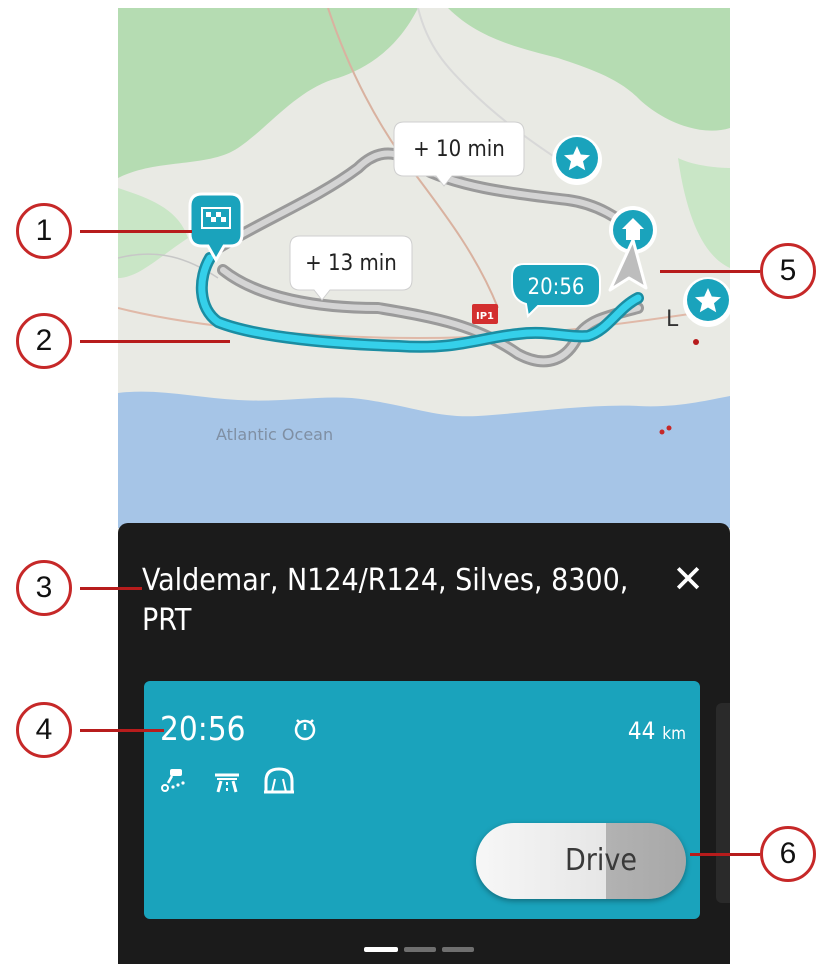 This screenshot has height=964, width=826. What do you see at coordinates (351, 263) in the screenshot?
I see `alt-route-2-delay-label: + 13 min` at bounding box center [351, 263].